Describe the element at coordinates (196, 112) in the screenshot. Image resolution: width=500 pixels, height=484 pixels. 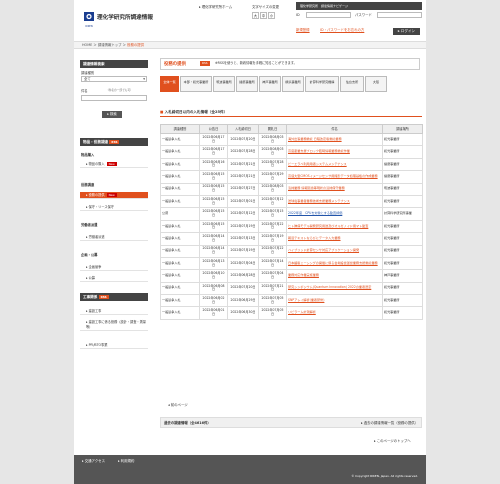
I see `section-title-text: 入札締切日以内の入札情報（全25件）` at that location.